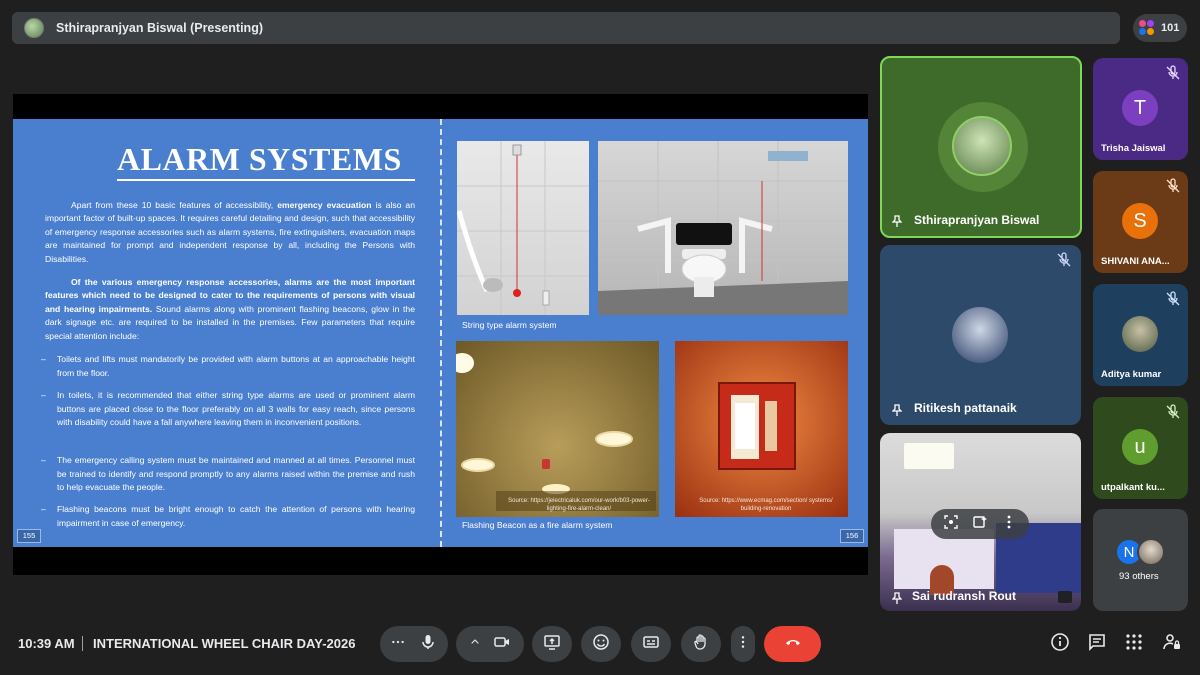 The image size is (1200, 675). What do you see at coordinates (398, 644) in the screenshot?
I see `audio-options-icon` at bounding box center [398, 644].